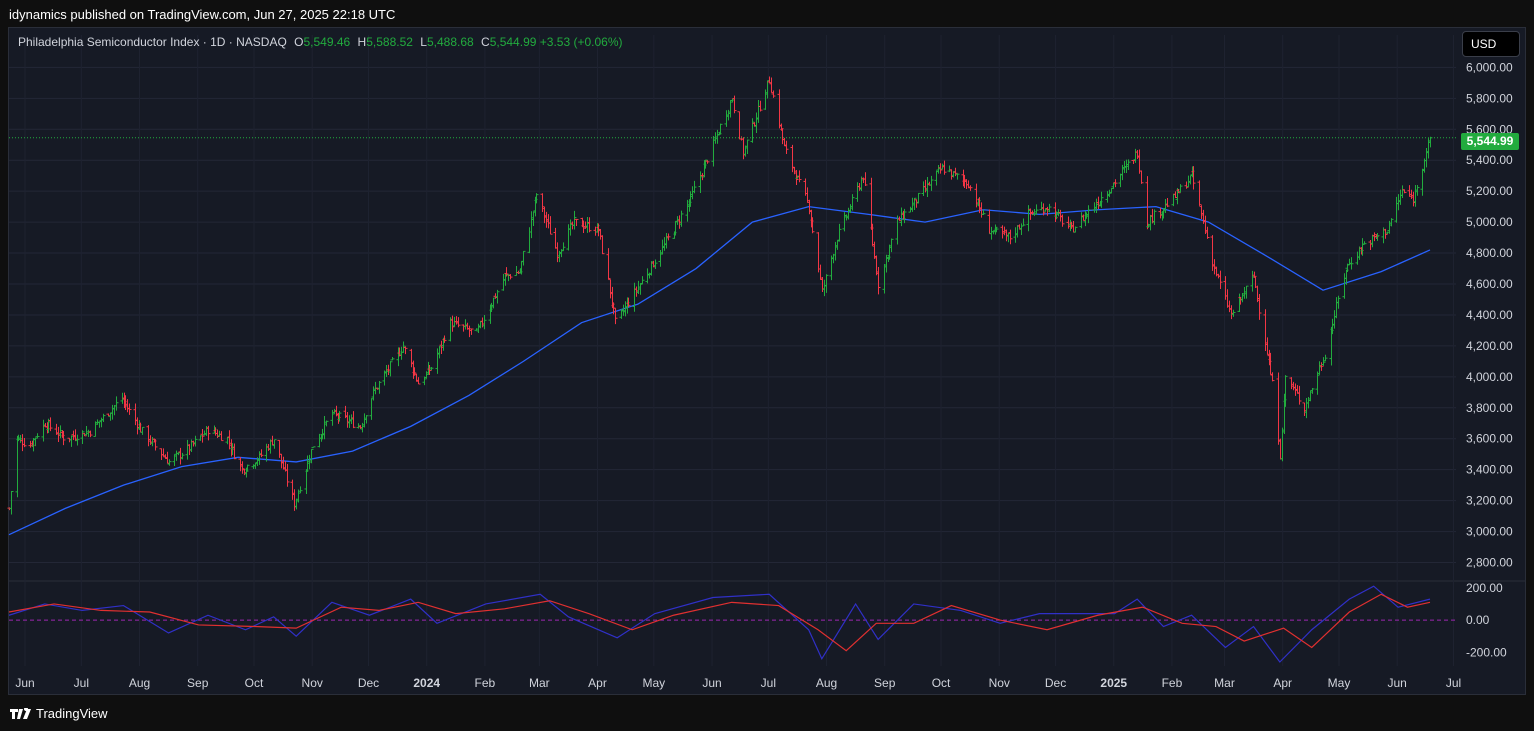 The height and width of the screenshot is (731, 1534). What do you see at coordinates (254, 683) in the screenshot?
I see `time-tick-label: Oct` at bounding box center [254, 683].